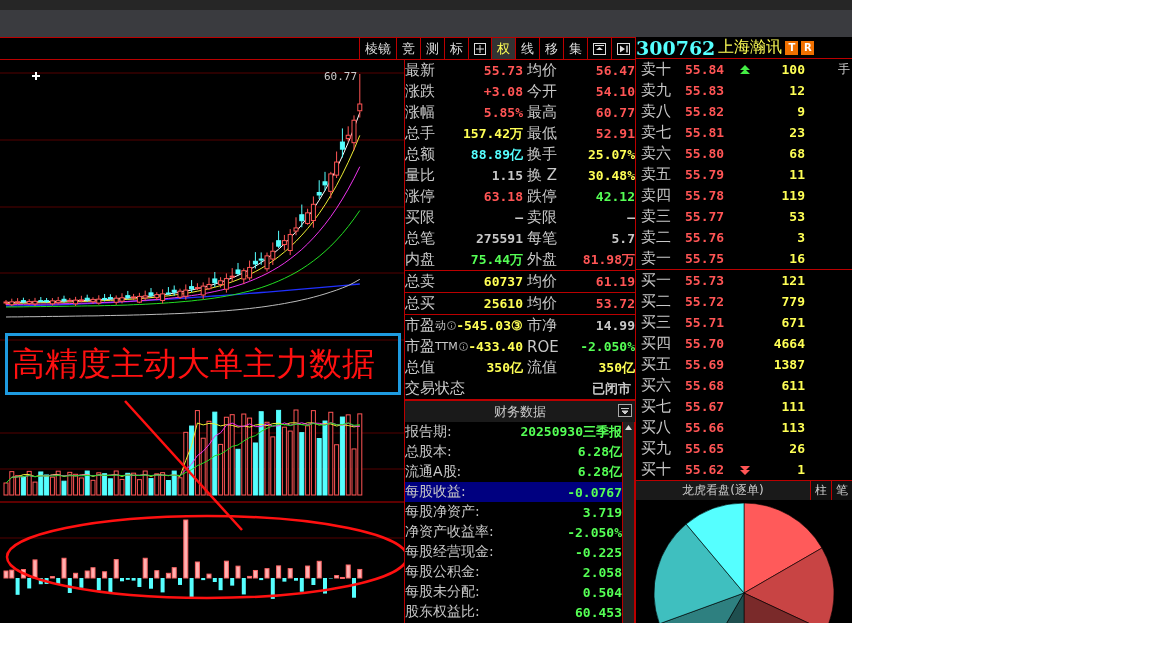 This screenshot has height=648, width=1152. What do you see at coordinates (616, 367) in the screenshot?
I see `quote-value: 350亿` at bounding box center [616, 367].